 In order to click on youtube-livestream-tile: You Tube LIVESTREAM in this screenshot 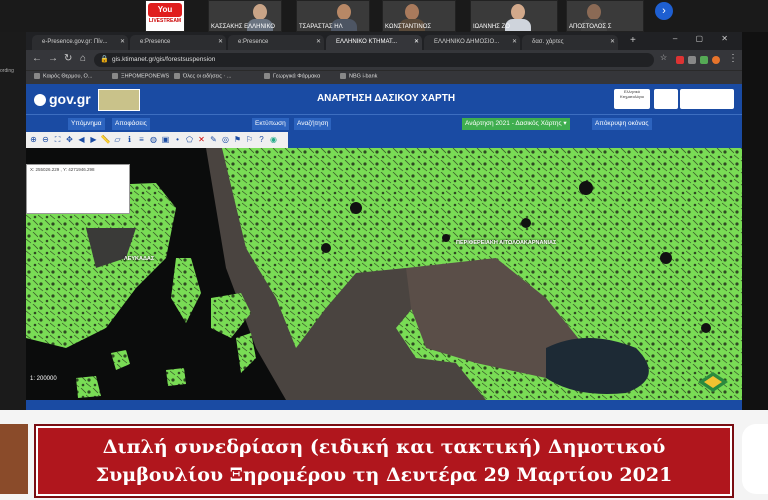, I will do `click(165, 16)`.